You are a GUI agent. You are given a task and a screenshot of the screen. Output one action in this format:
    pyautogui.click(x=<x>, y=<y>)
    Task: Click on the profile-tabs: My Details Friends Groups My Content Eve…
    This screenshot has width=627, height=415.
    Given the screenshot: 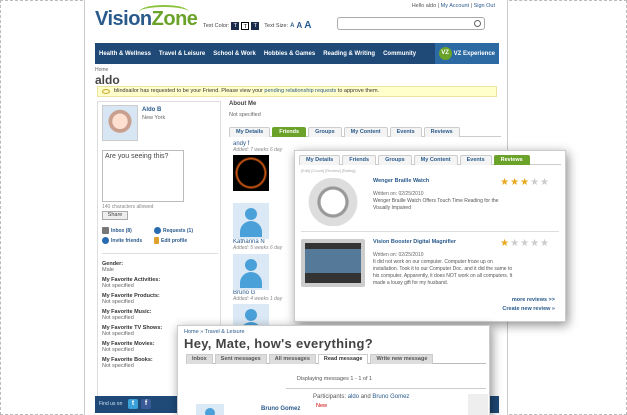 What is the action you would take?
    pyautogui.click(x=365, y=132)
    